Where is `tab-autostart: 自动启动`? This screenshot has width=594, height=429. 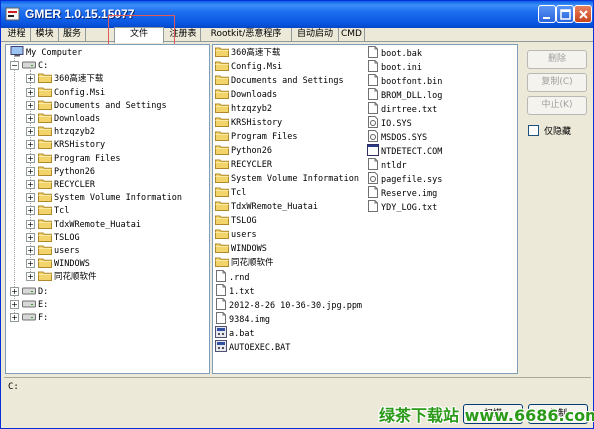
tab-autostart: 自动启动 is located at coordinates (315, 35).